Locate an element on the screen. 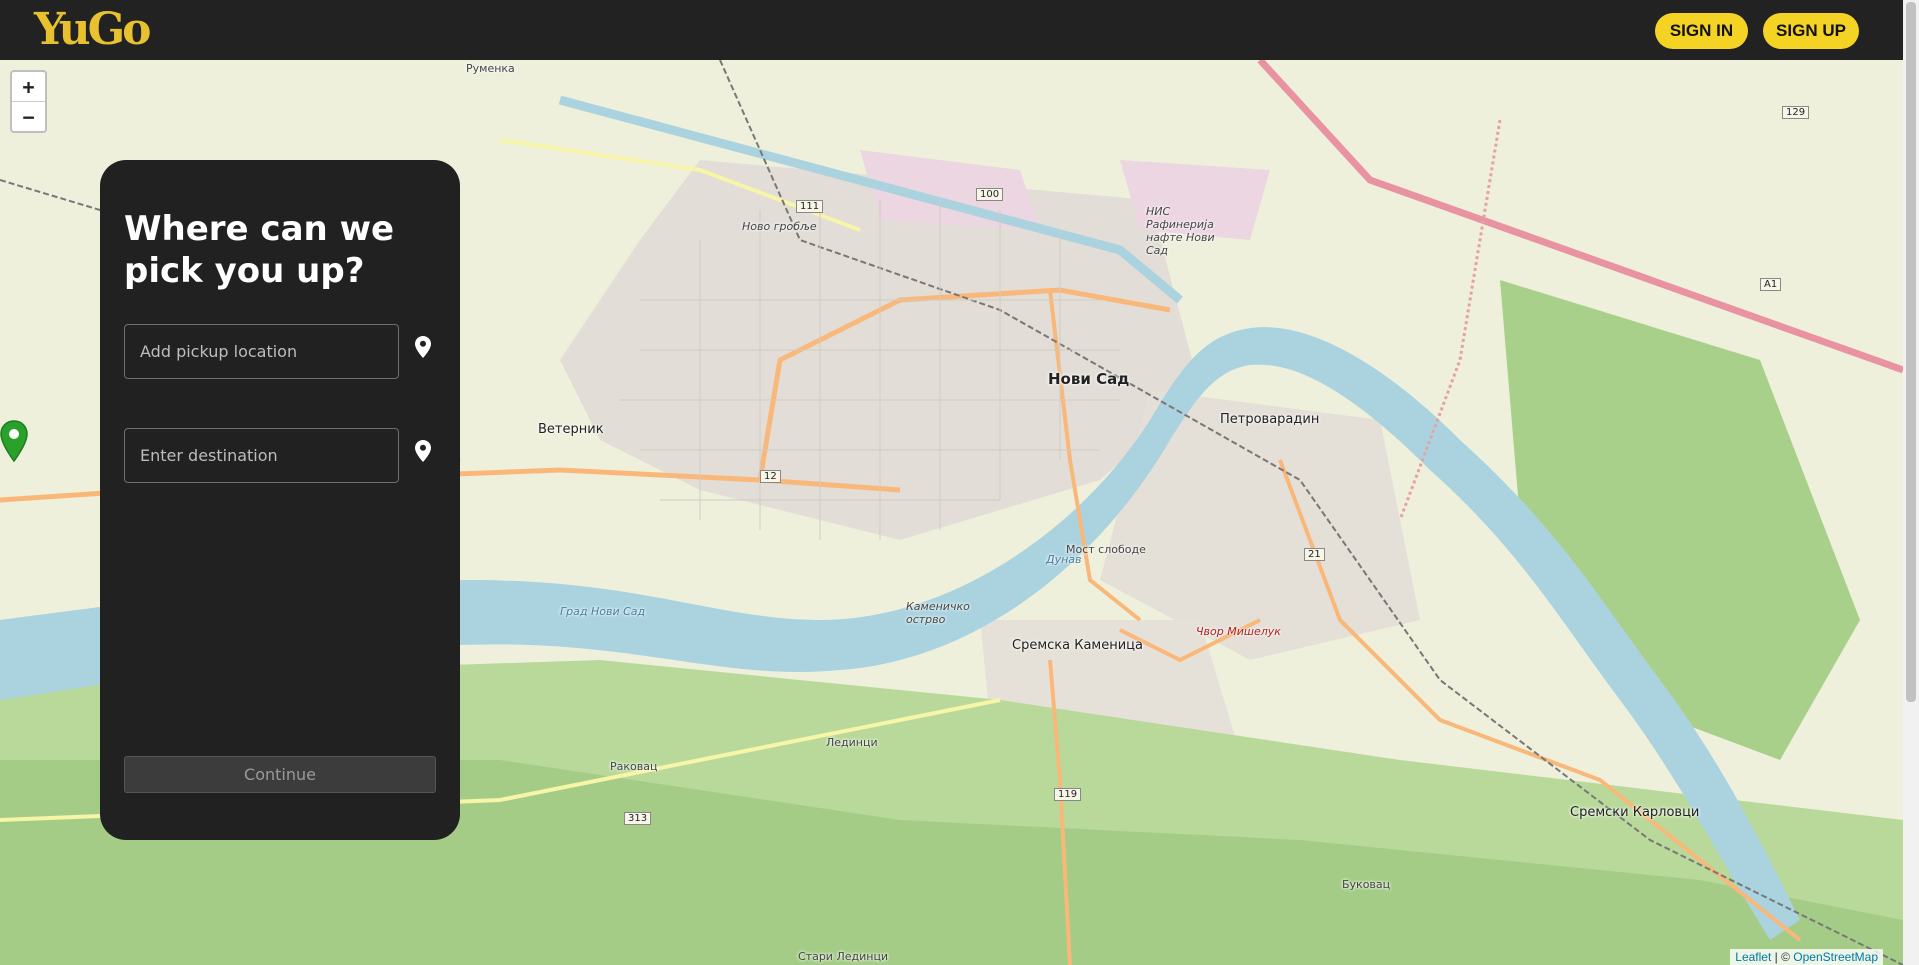  map-label-cvor-mishelkuk: Чвор Мишелук is located at coordinates (1238, 631).